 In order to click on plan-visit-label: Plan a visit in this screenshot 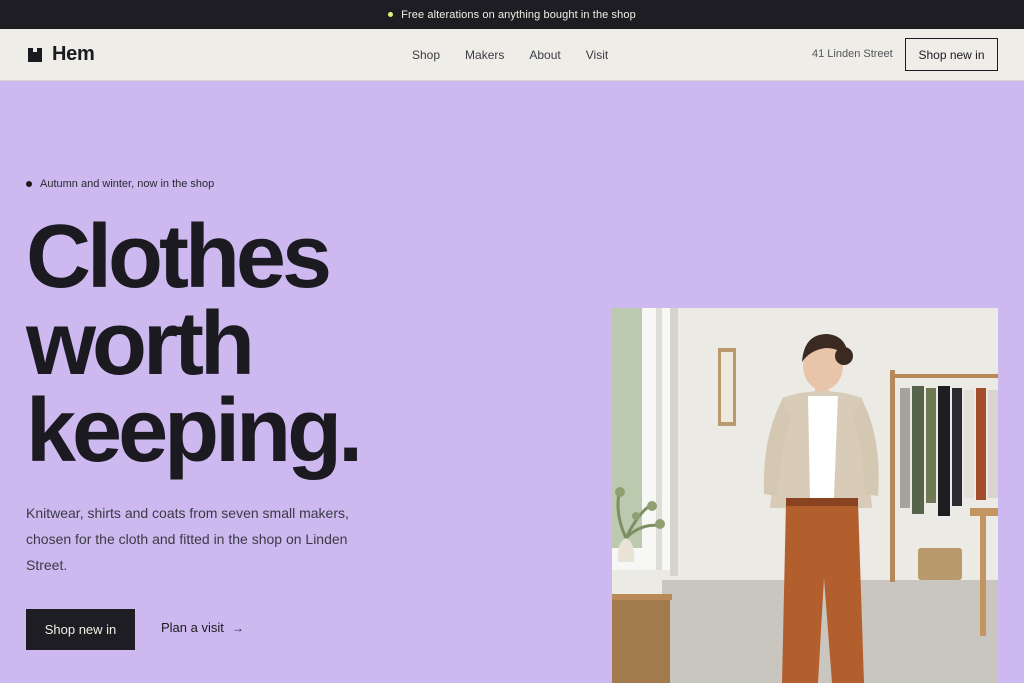, I will do `click(192, 627)`.